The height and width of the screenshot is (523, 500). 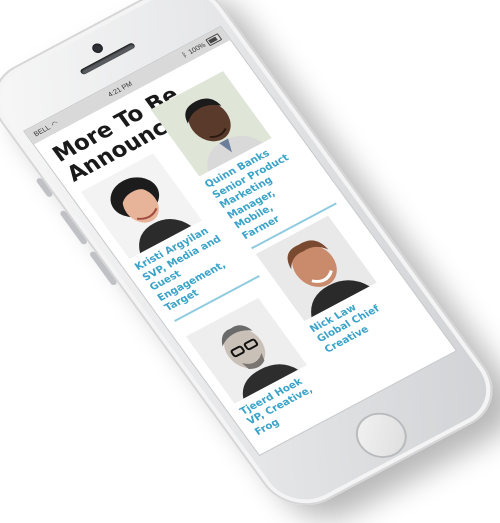 What do you see at coordinates (55, 124) in the screenshot?
I see `wifi-icon: ◠` at bounding box center [55, 124].